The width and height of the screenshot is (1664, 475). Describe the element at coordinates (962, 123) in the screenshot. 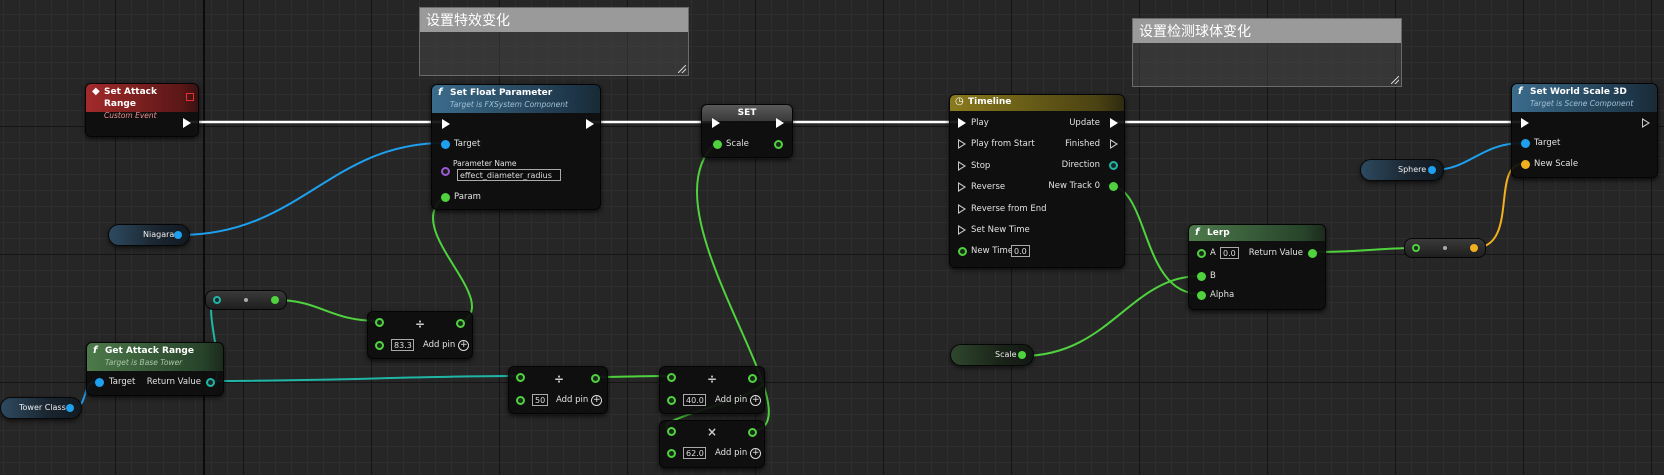

I see `play-pin` at that location.